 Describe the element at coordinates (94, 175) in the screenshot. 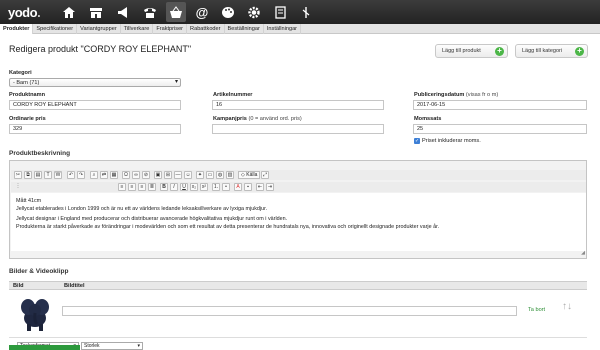

I see `find-icon: ⌕` at that location.